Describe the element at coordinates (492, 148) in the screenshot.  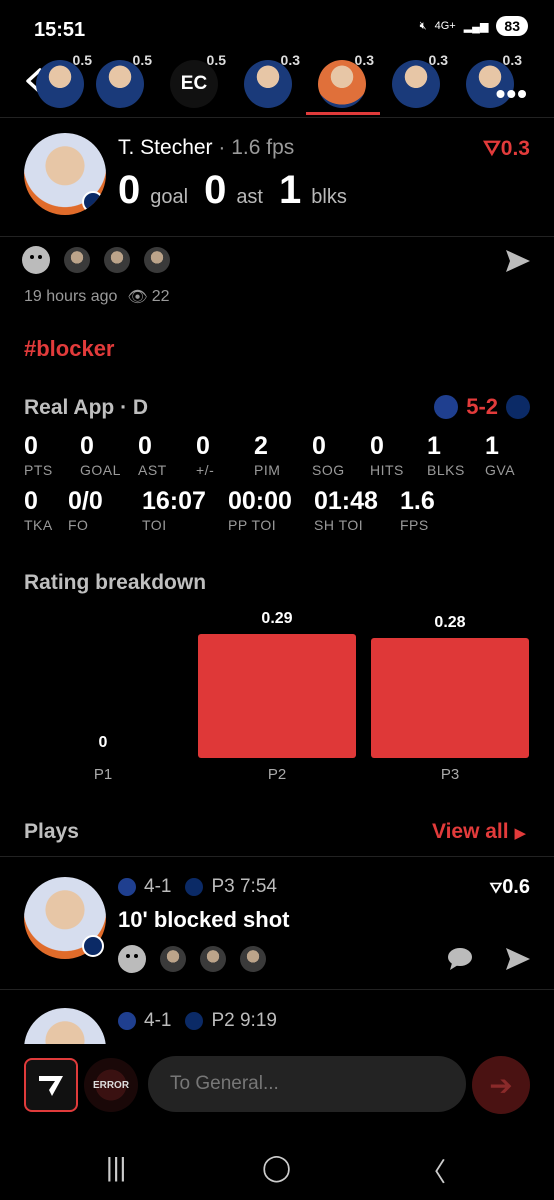
I see `rating-down-icon: ⛛` at that location.